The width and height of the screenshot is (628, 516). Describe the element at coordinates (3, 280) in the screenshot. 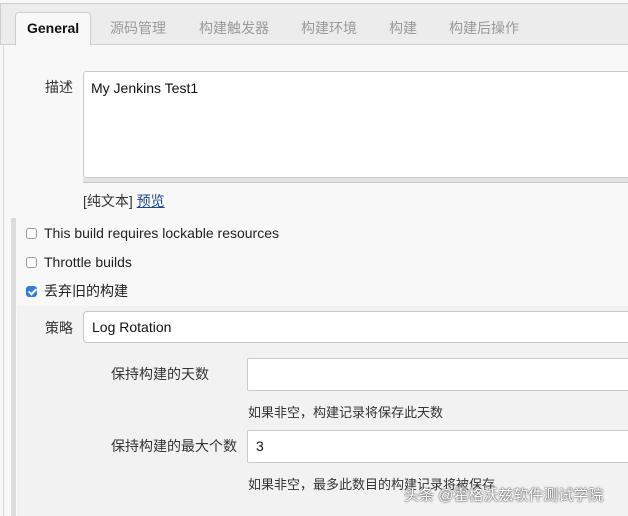

I see `frame-border` at that location.